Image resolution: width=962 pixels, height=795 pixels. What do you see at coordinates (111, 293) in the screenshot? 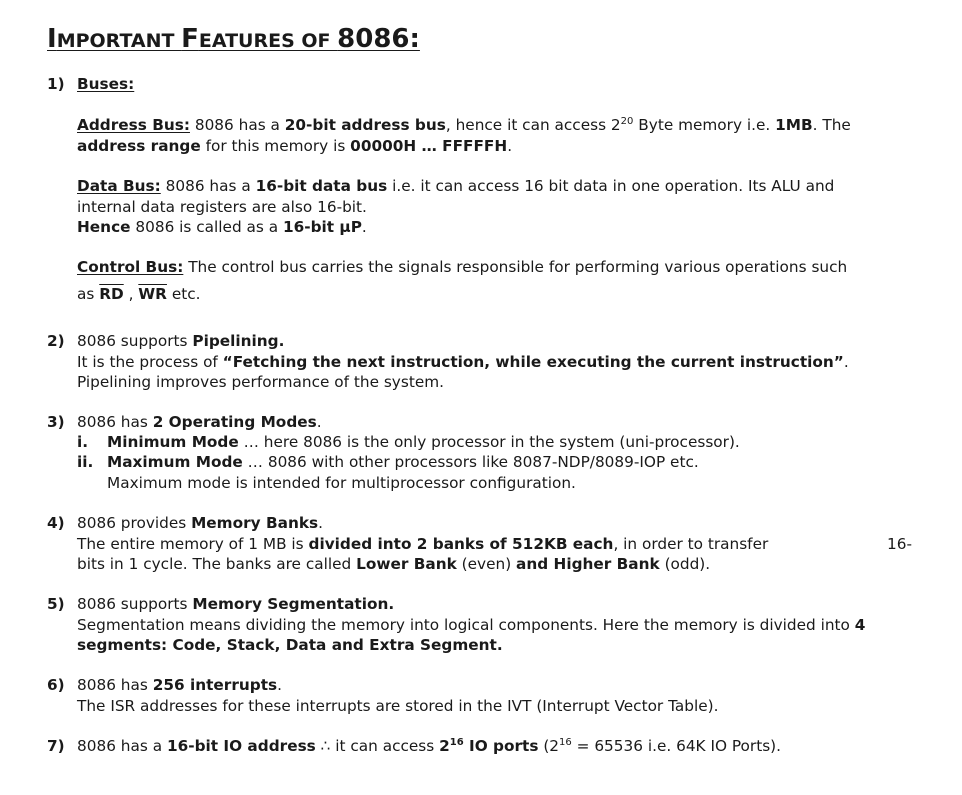
I see `rd-signal: RD` at bounding box center [111, 293].